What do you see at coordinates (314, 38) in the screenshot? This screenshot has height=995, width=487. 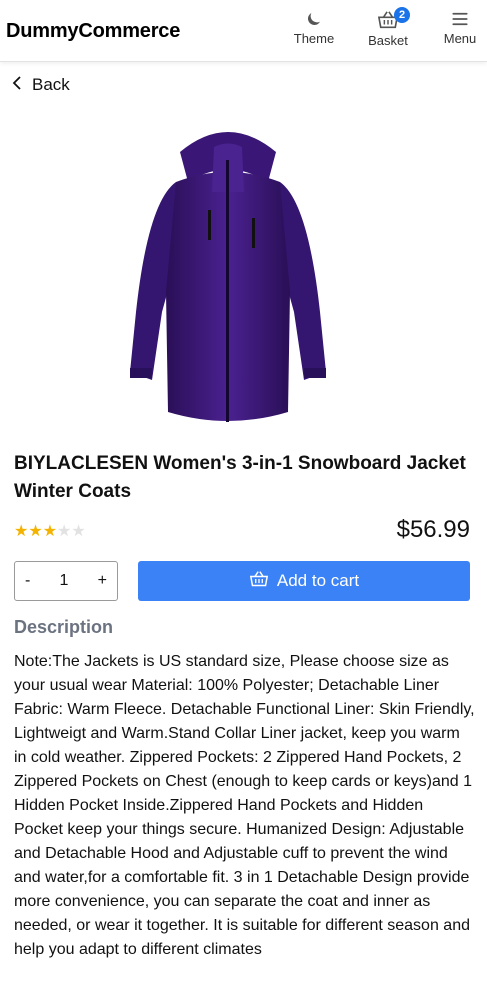 I see `theme-label: Theme` at bounding box center [314, 38].